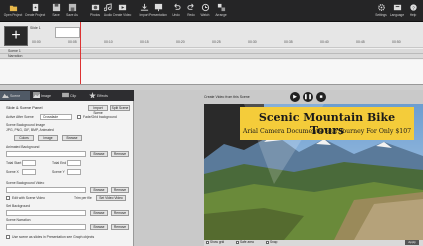 This screenshot has height=246, width=423. I want to click on tab-label: Image, so click(46, 95).